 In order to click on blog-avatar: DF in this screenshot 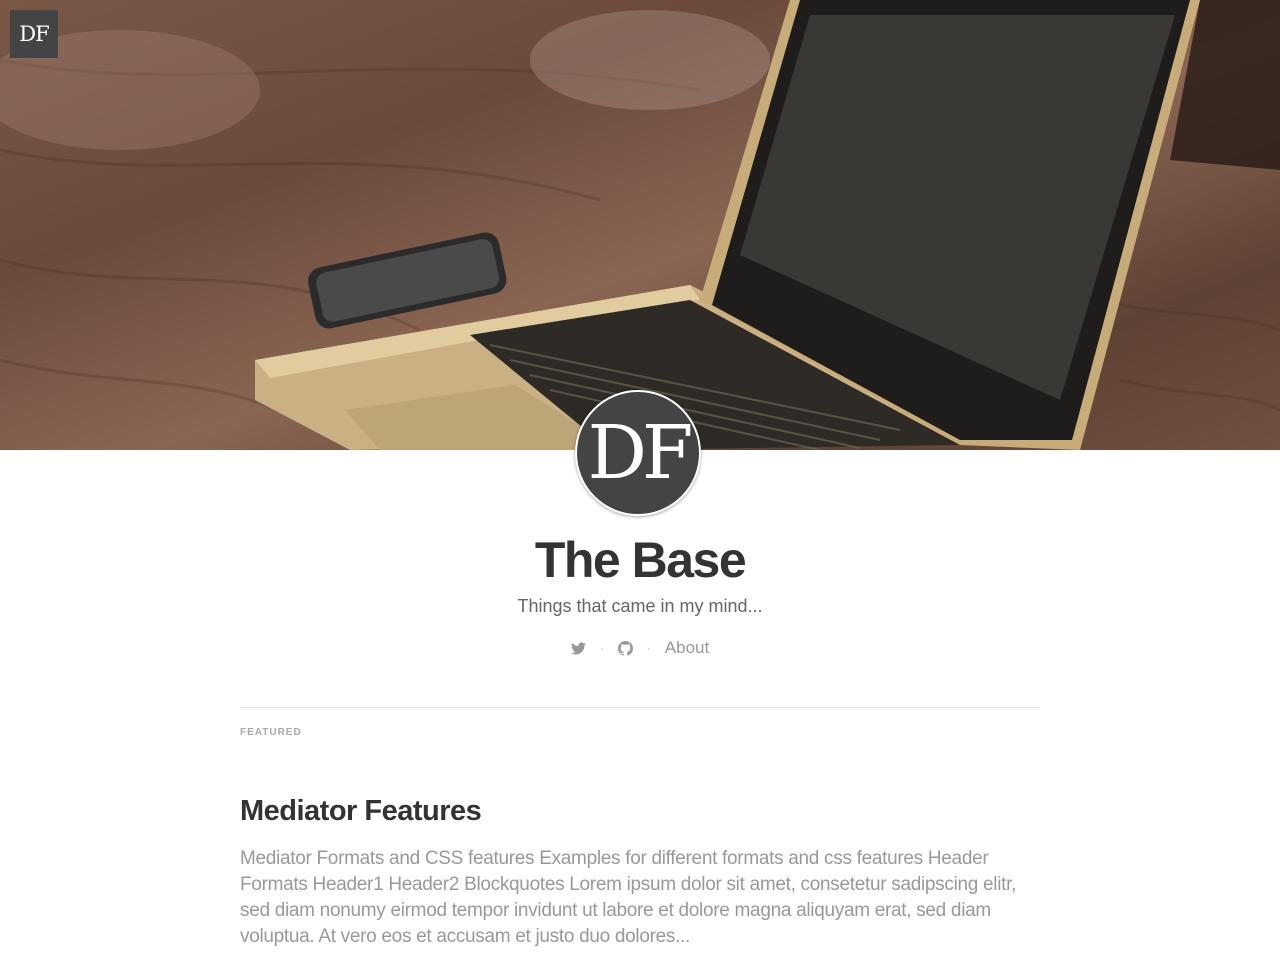, I will do `click(638, 453)`.